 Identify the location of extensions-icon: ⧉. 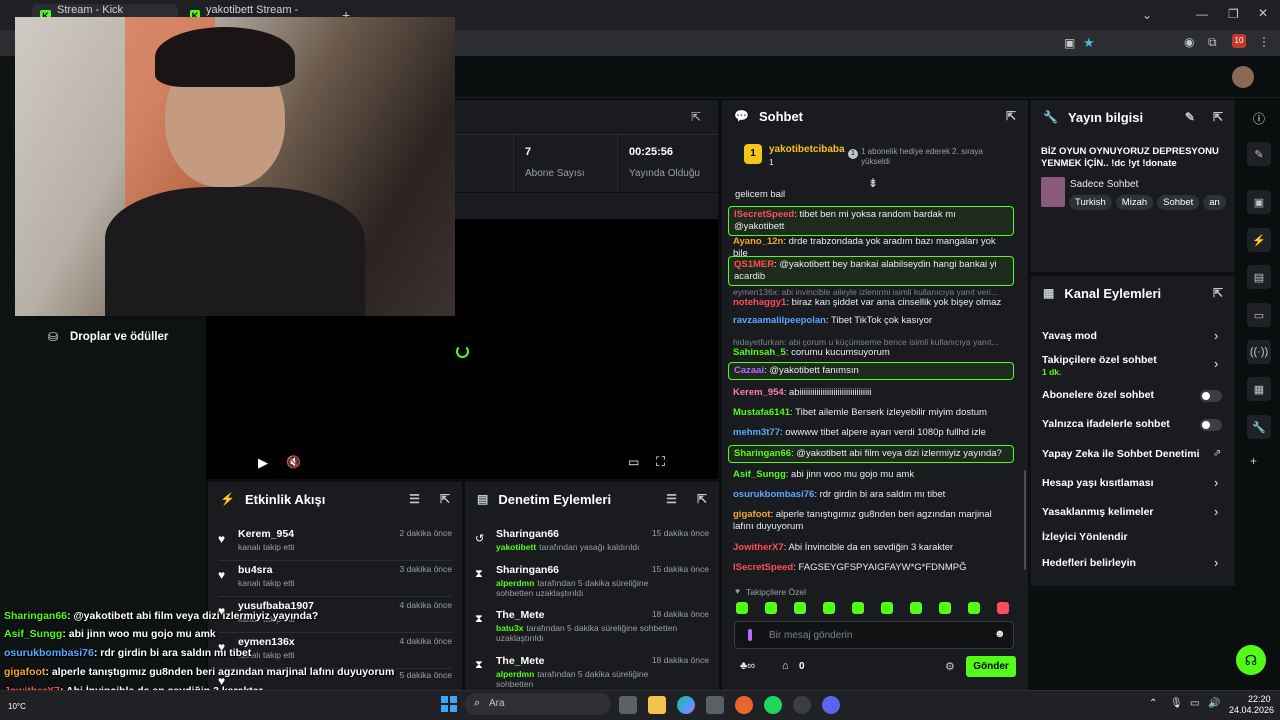
(1212, 42).